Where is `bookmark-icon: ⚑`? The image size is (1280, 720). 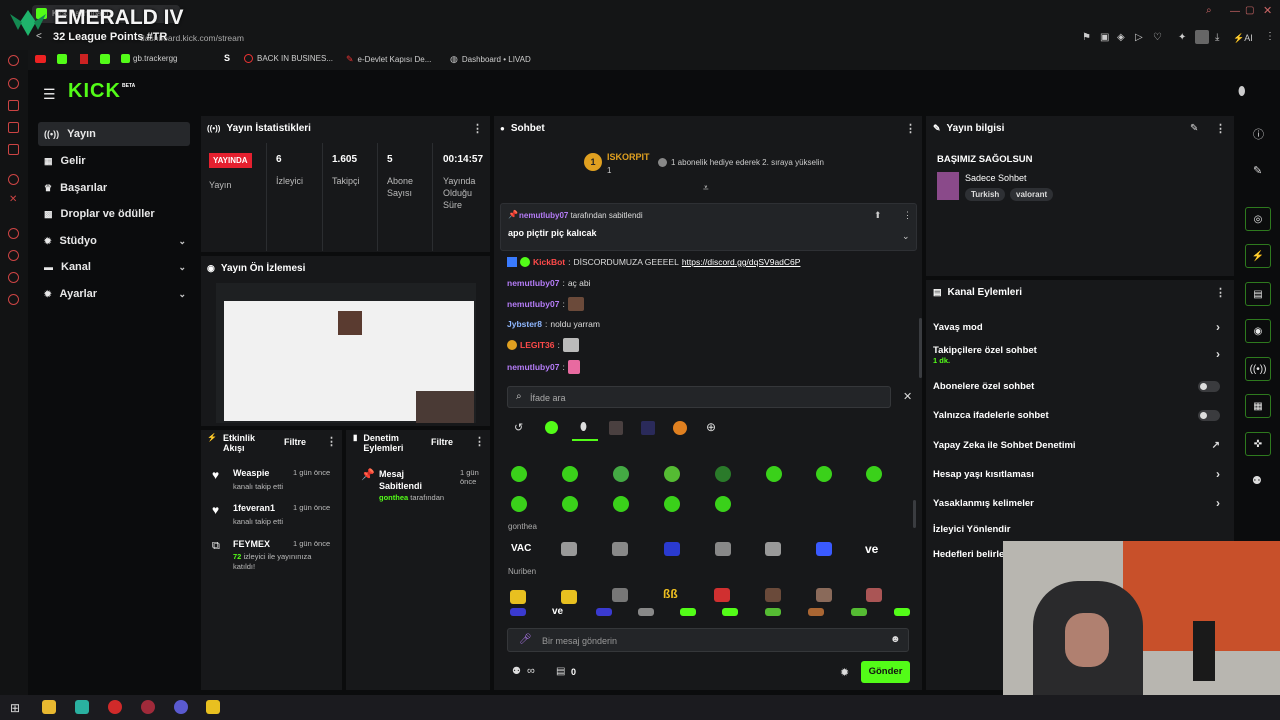 bookmark-icon: ⚑ is located at coordinates (1086, 37).